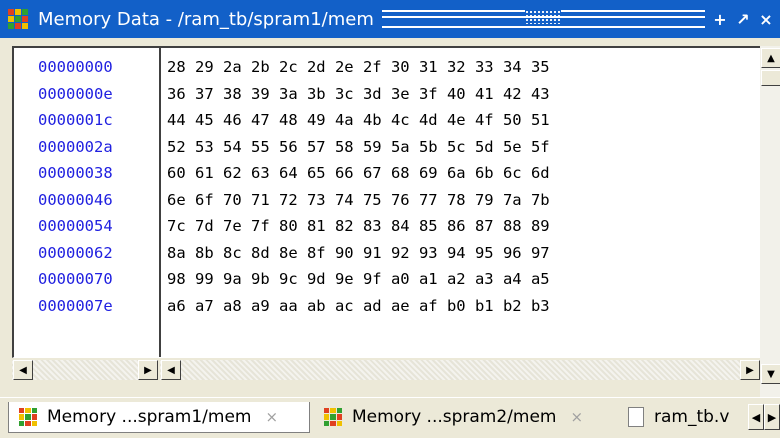 The image size is (780, 438). Describe the element at coordinates (86, 253) in the screenshot. I see `address-cell: 00000062` at that location.